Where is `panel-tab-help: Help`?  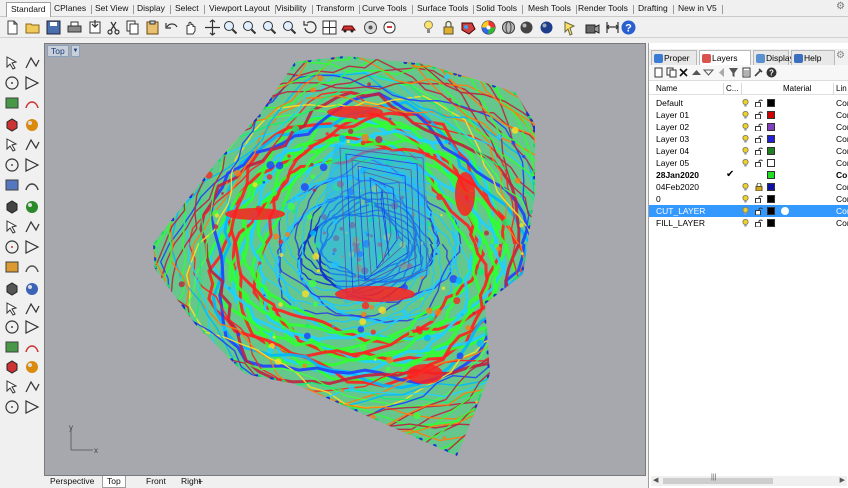
panel-tab-help: Help is located at coordinates (813, 57).